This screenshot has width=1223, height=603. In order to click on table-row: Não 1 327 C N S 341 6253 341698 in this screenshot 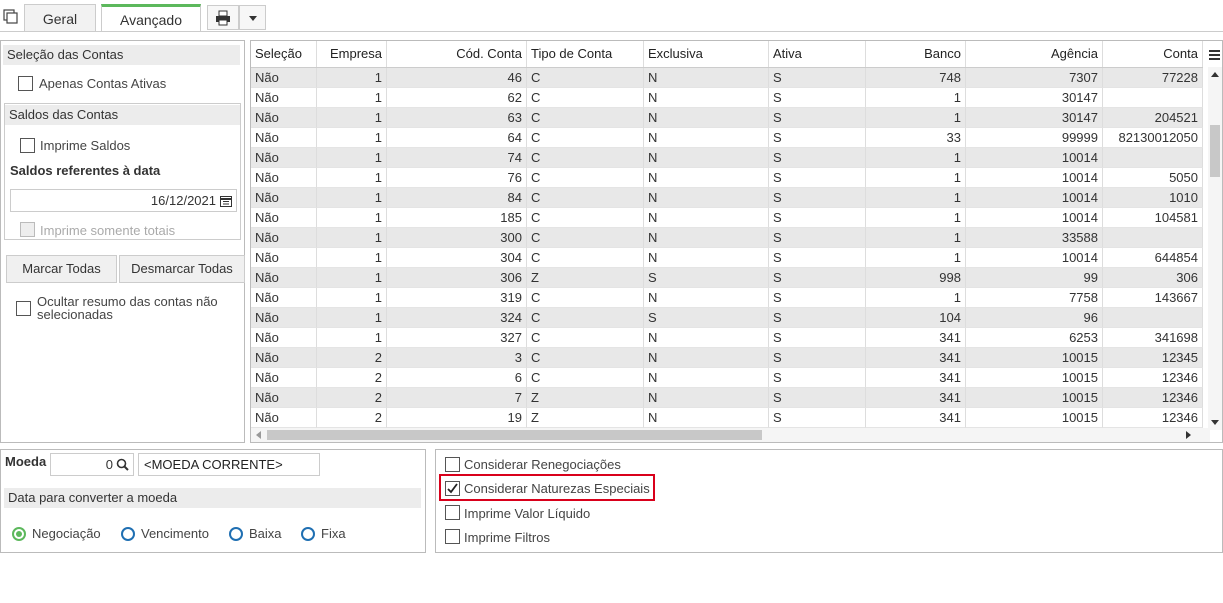, I will do `click(727, 338)`.